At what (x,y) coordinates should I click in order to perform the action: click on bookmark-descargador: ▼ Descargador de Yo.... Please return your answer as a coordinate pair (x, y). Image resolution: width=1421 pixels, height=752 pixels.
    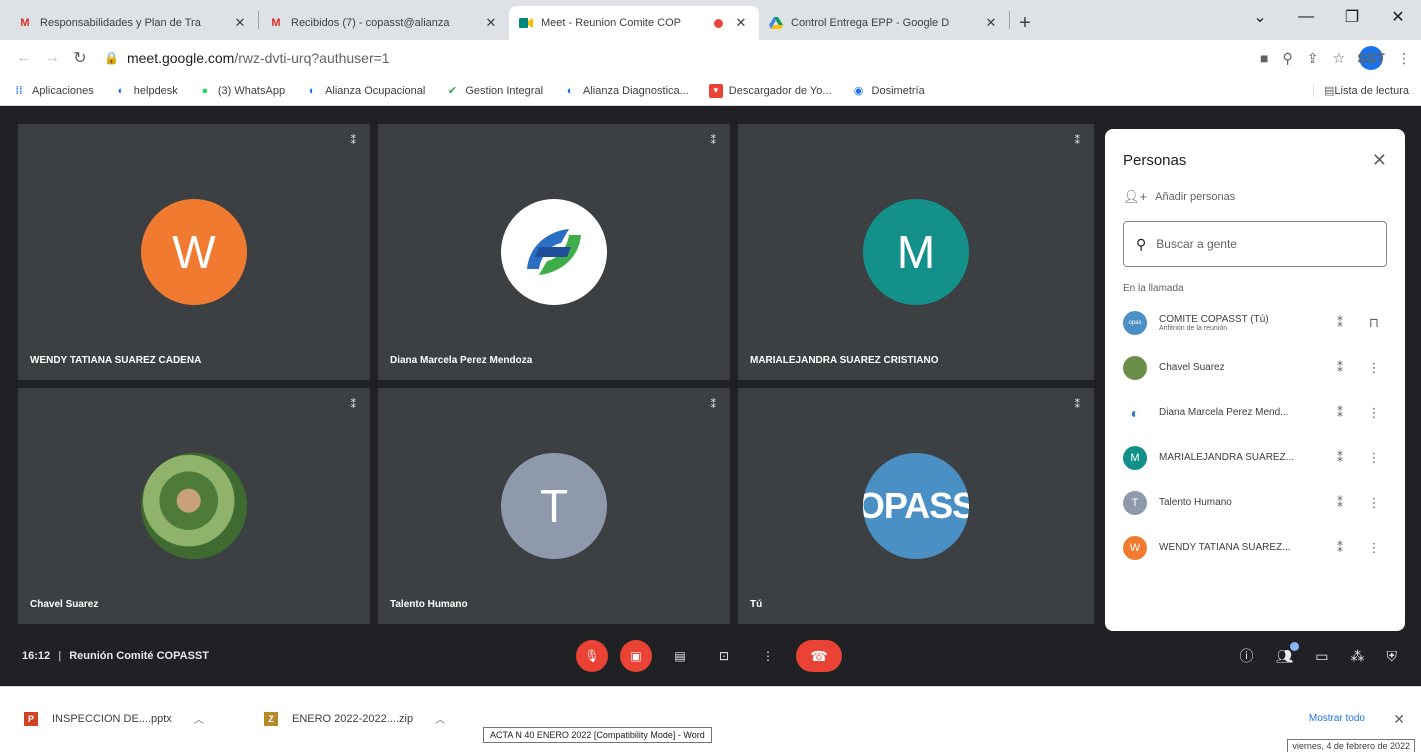
    Looking at the image, I should click on (770, 90).